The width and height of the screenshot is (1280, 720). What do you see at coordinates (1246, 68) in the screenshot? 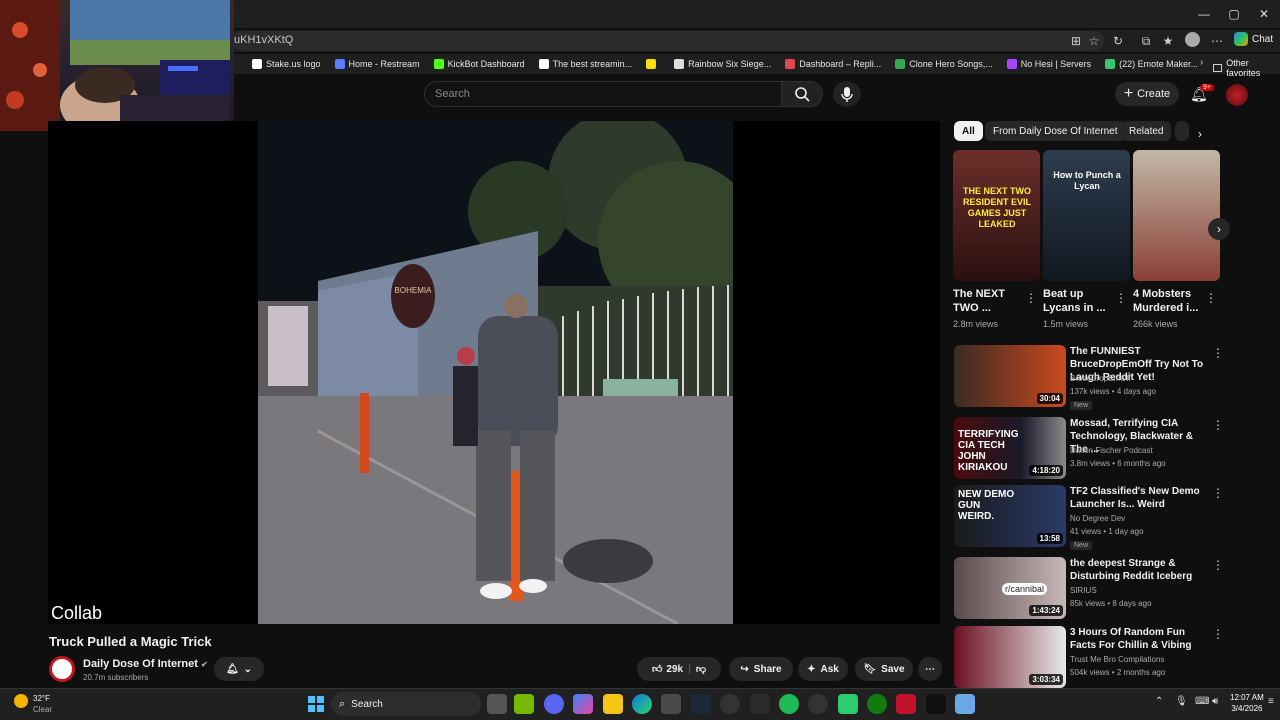
I see `other-favorites: Other favorites` at bounding box center [1246, 68].